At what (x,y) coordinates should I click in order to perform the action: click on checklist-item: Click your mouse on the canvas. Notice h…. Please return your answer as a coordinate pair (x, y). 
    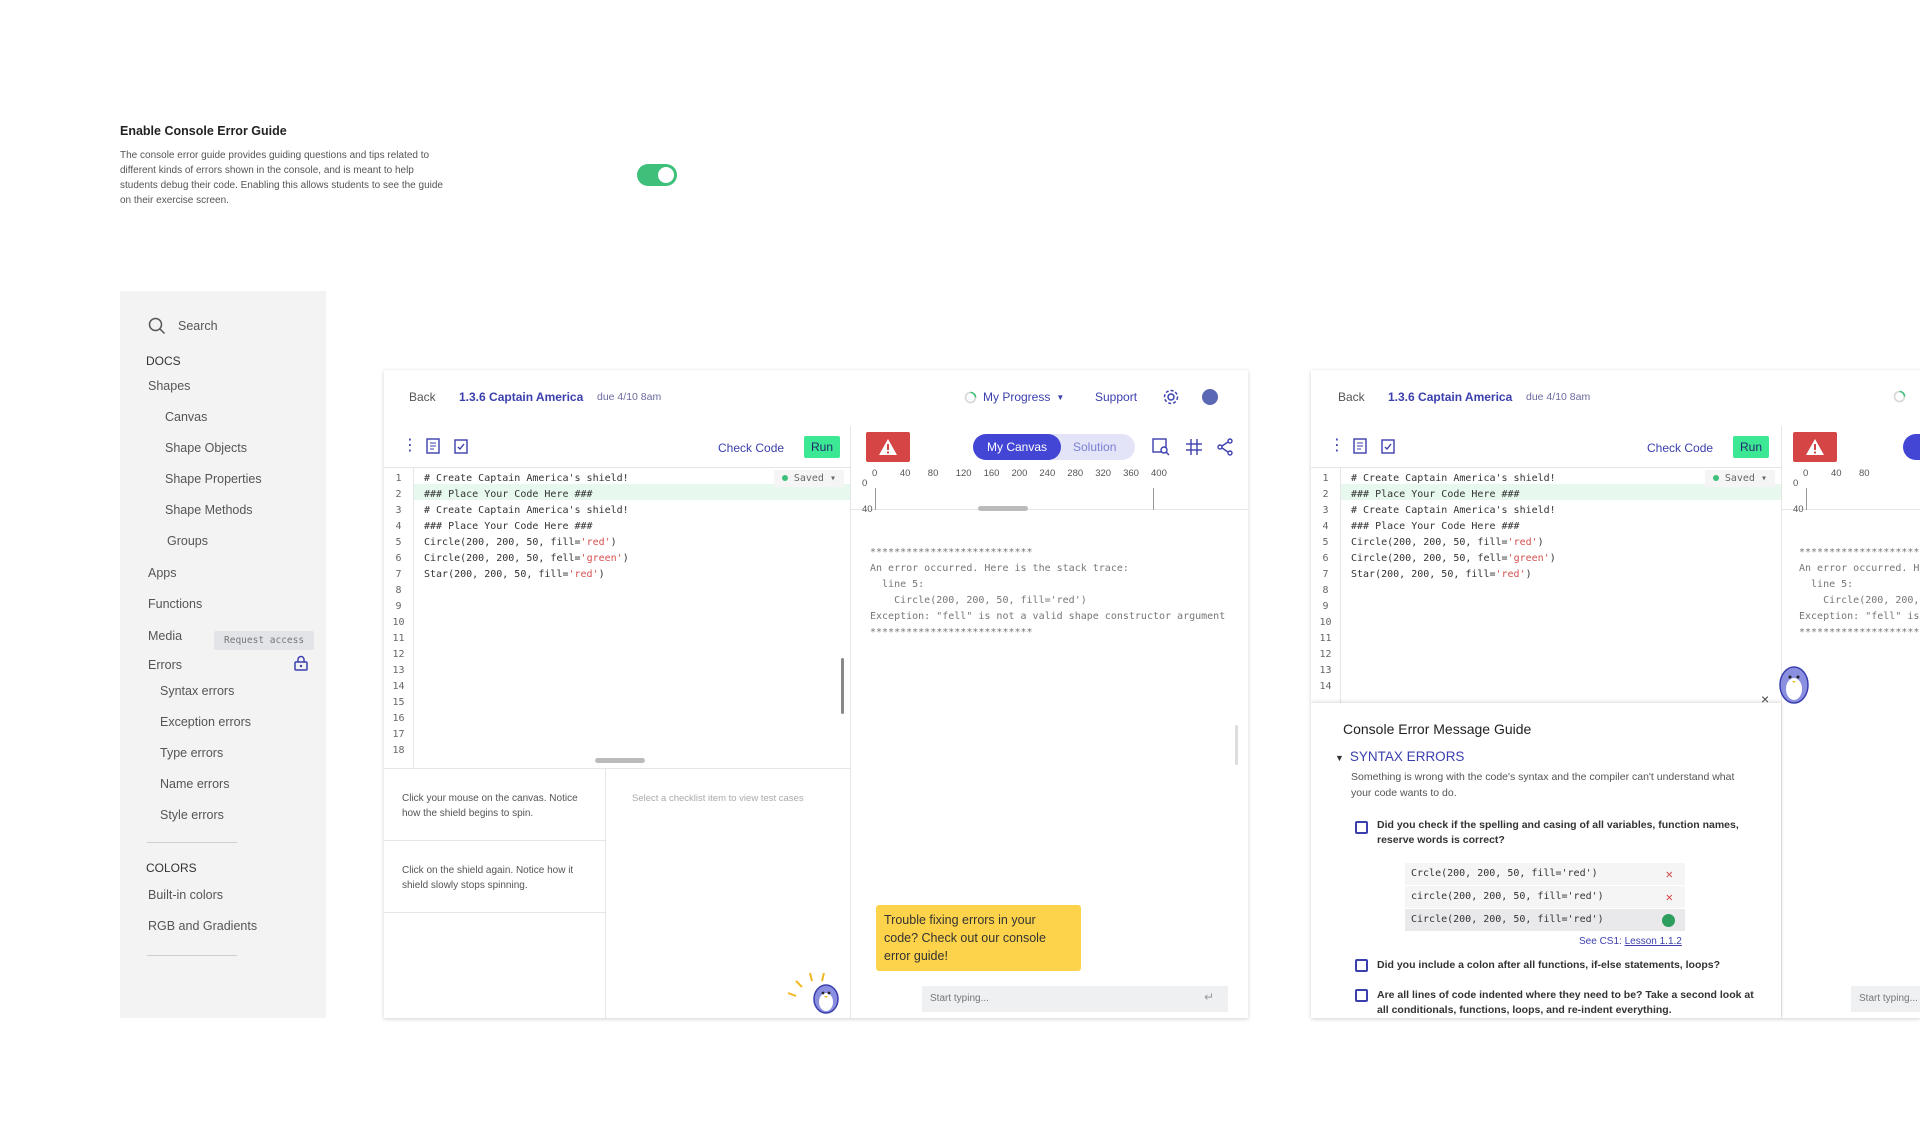
    Looking at the image, I should click on (495, 805).